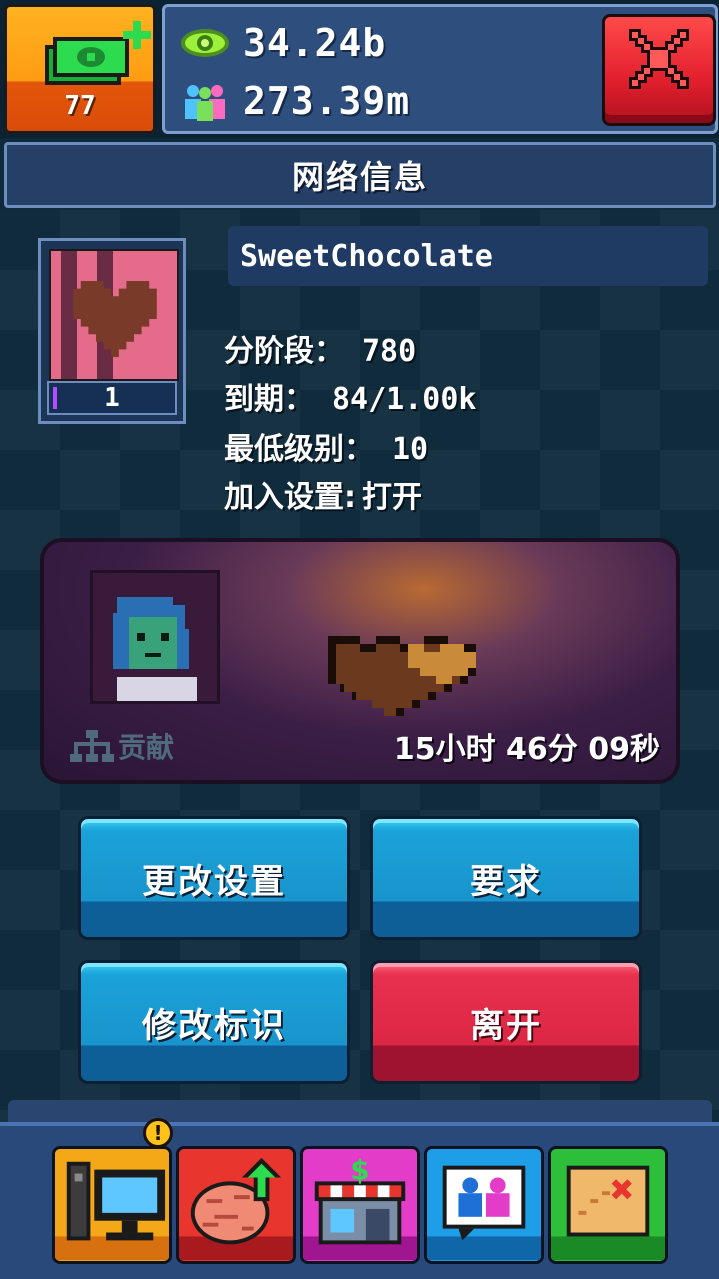 This screenshot has width=719, height=1279. Describe the element at coordinates (315, 43) in the screenshot. I see `views-value: 34.24b` at that location.